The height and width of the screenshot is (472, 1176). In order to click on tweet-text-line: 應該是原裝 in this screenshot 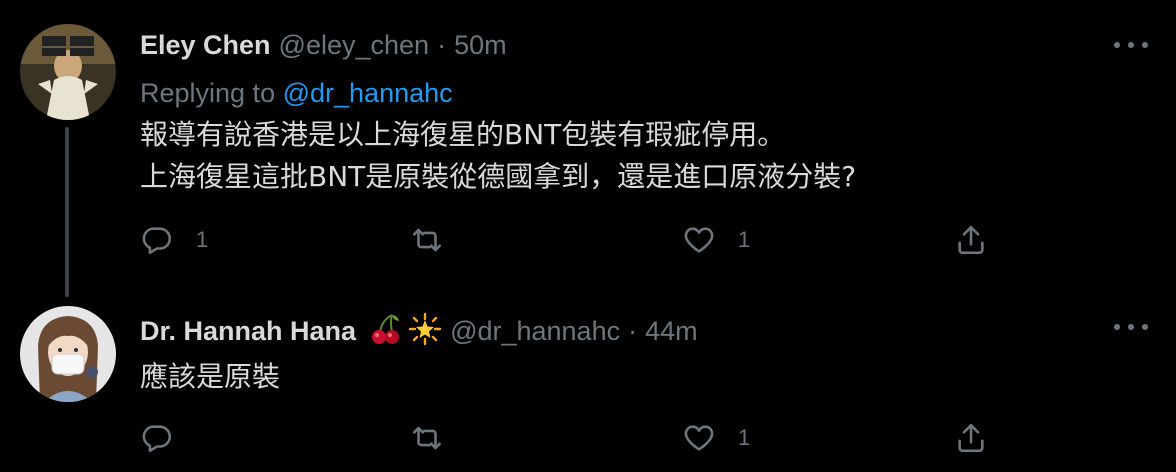, I will do `click(210, 376)`.